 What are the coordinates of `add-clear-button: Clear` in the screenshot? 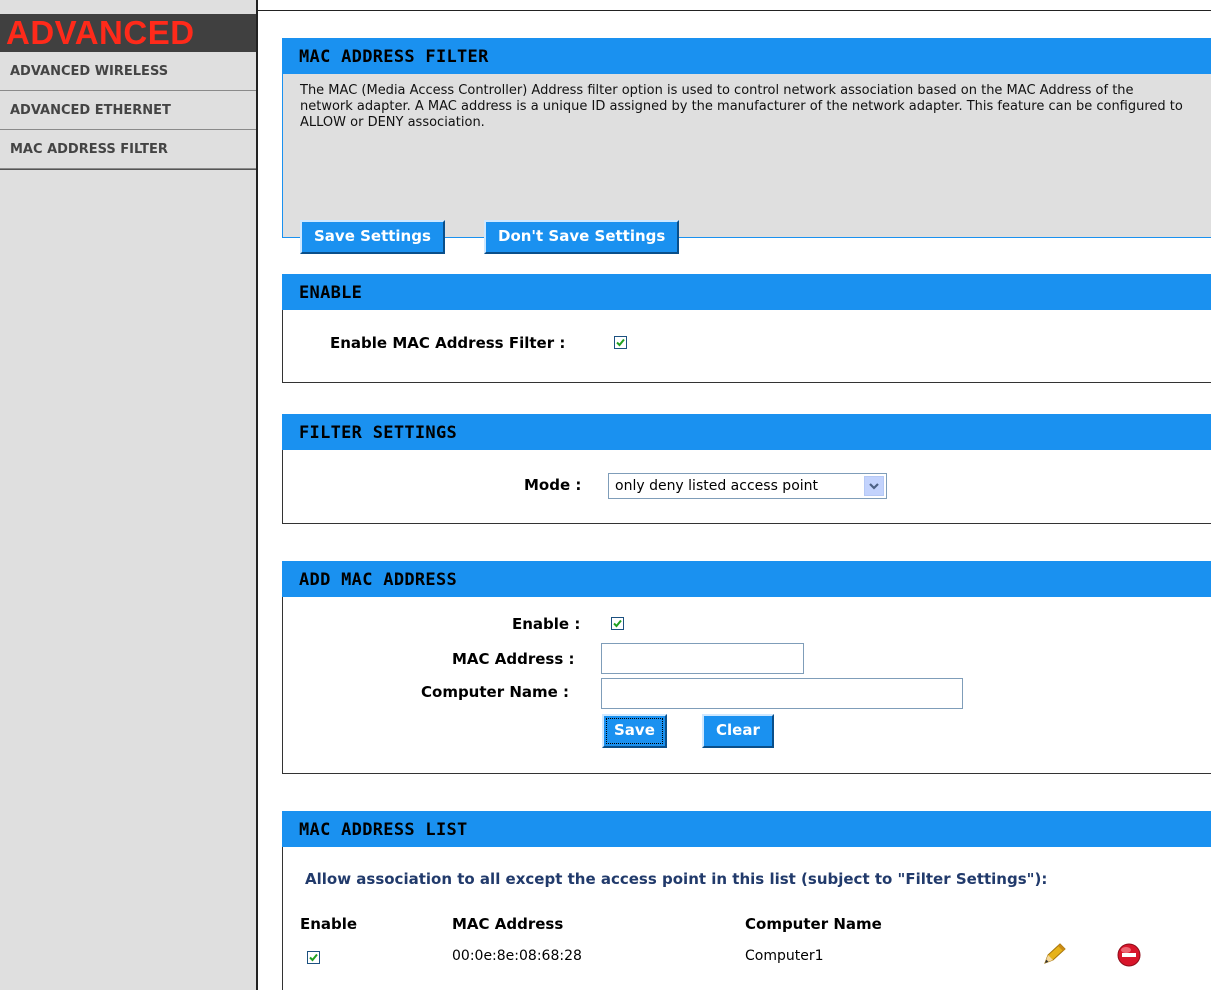 It's located at (738, 731).